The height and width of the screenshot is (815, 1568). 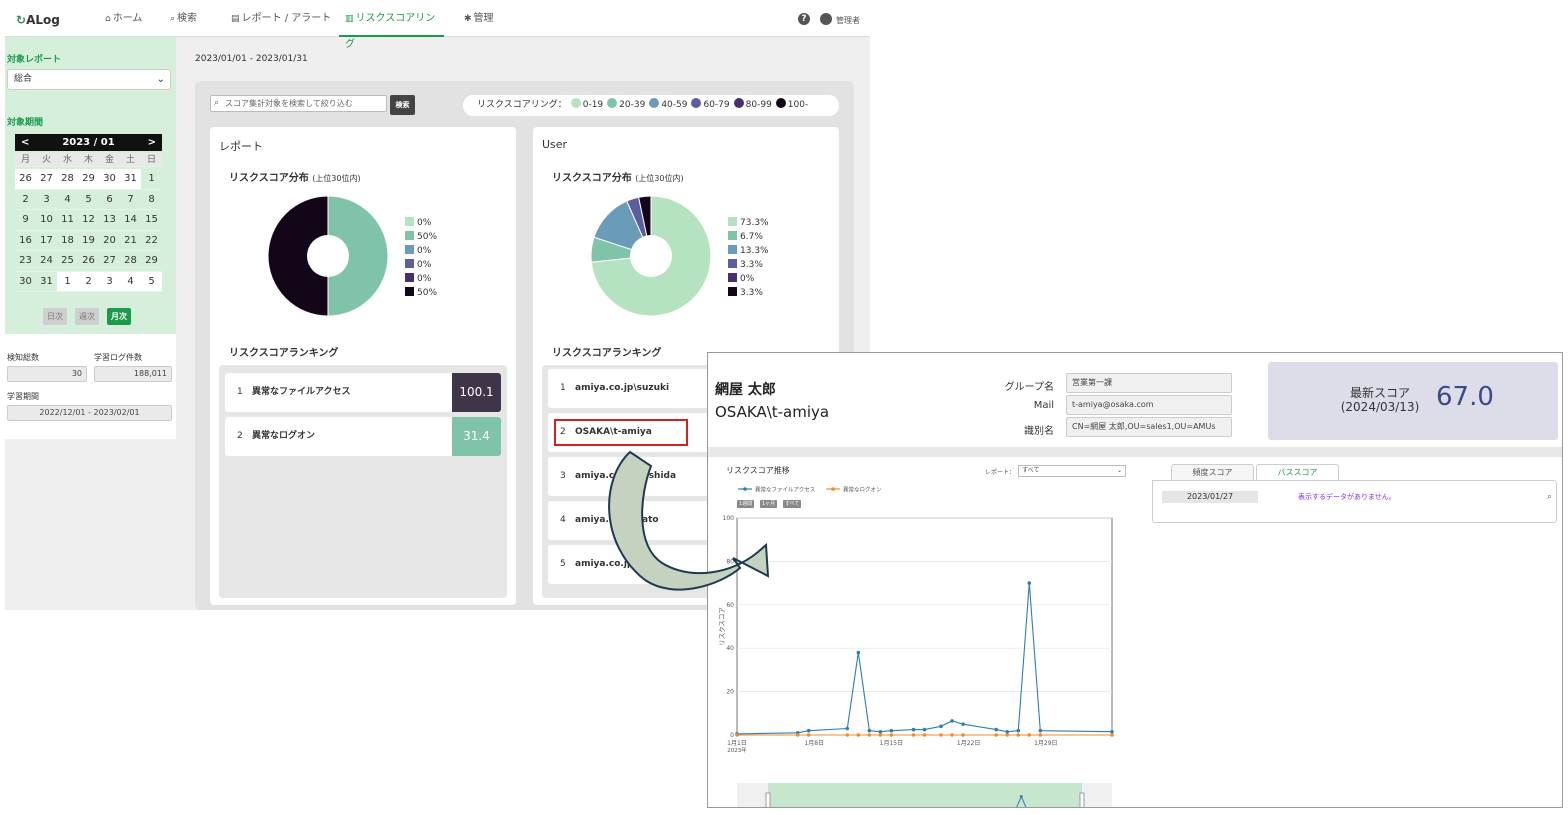 I want to click on chevron-left-icon: <, so click(x=25, y=142).